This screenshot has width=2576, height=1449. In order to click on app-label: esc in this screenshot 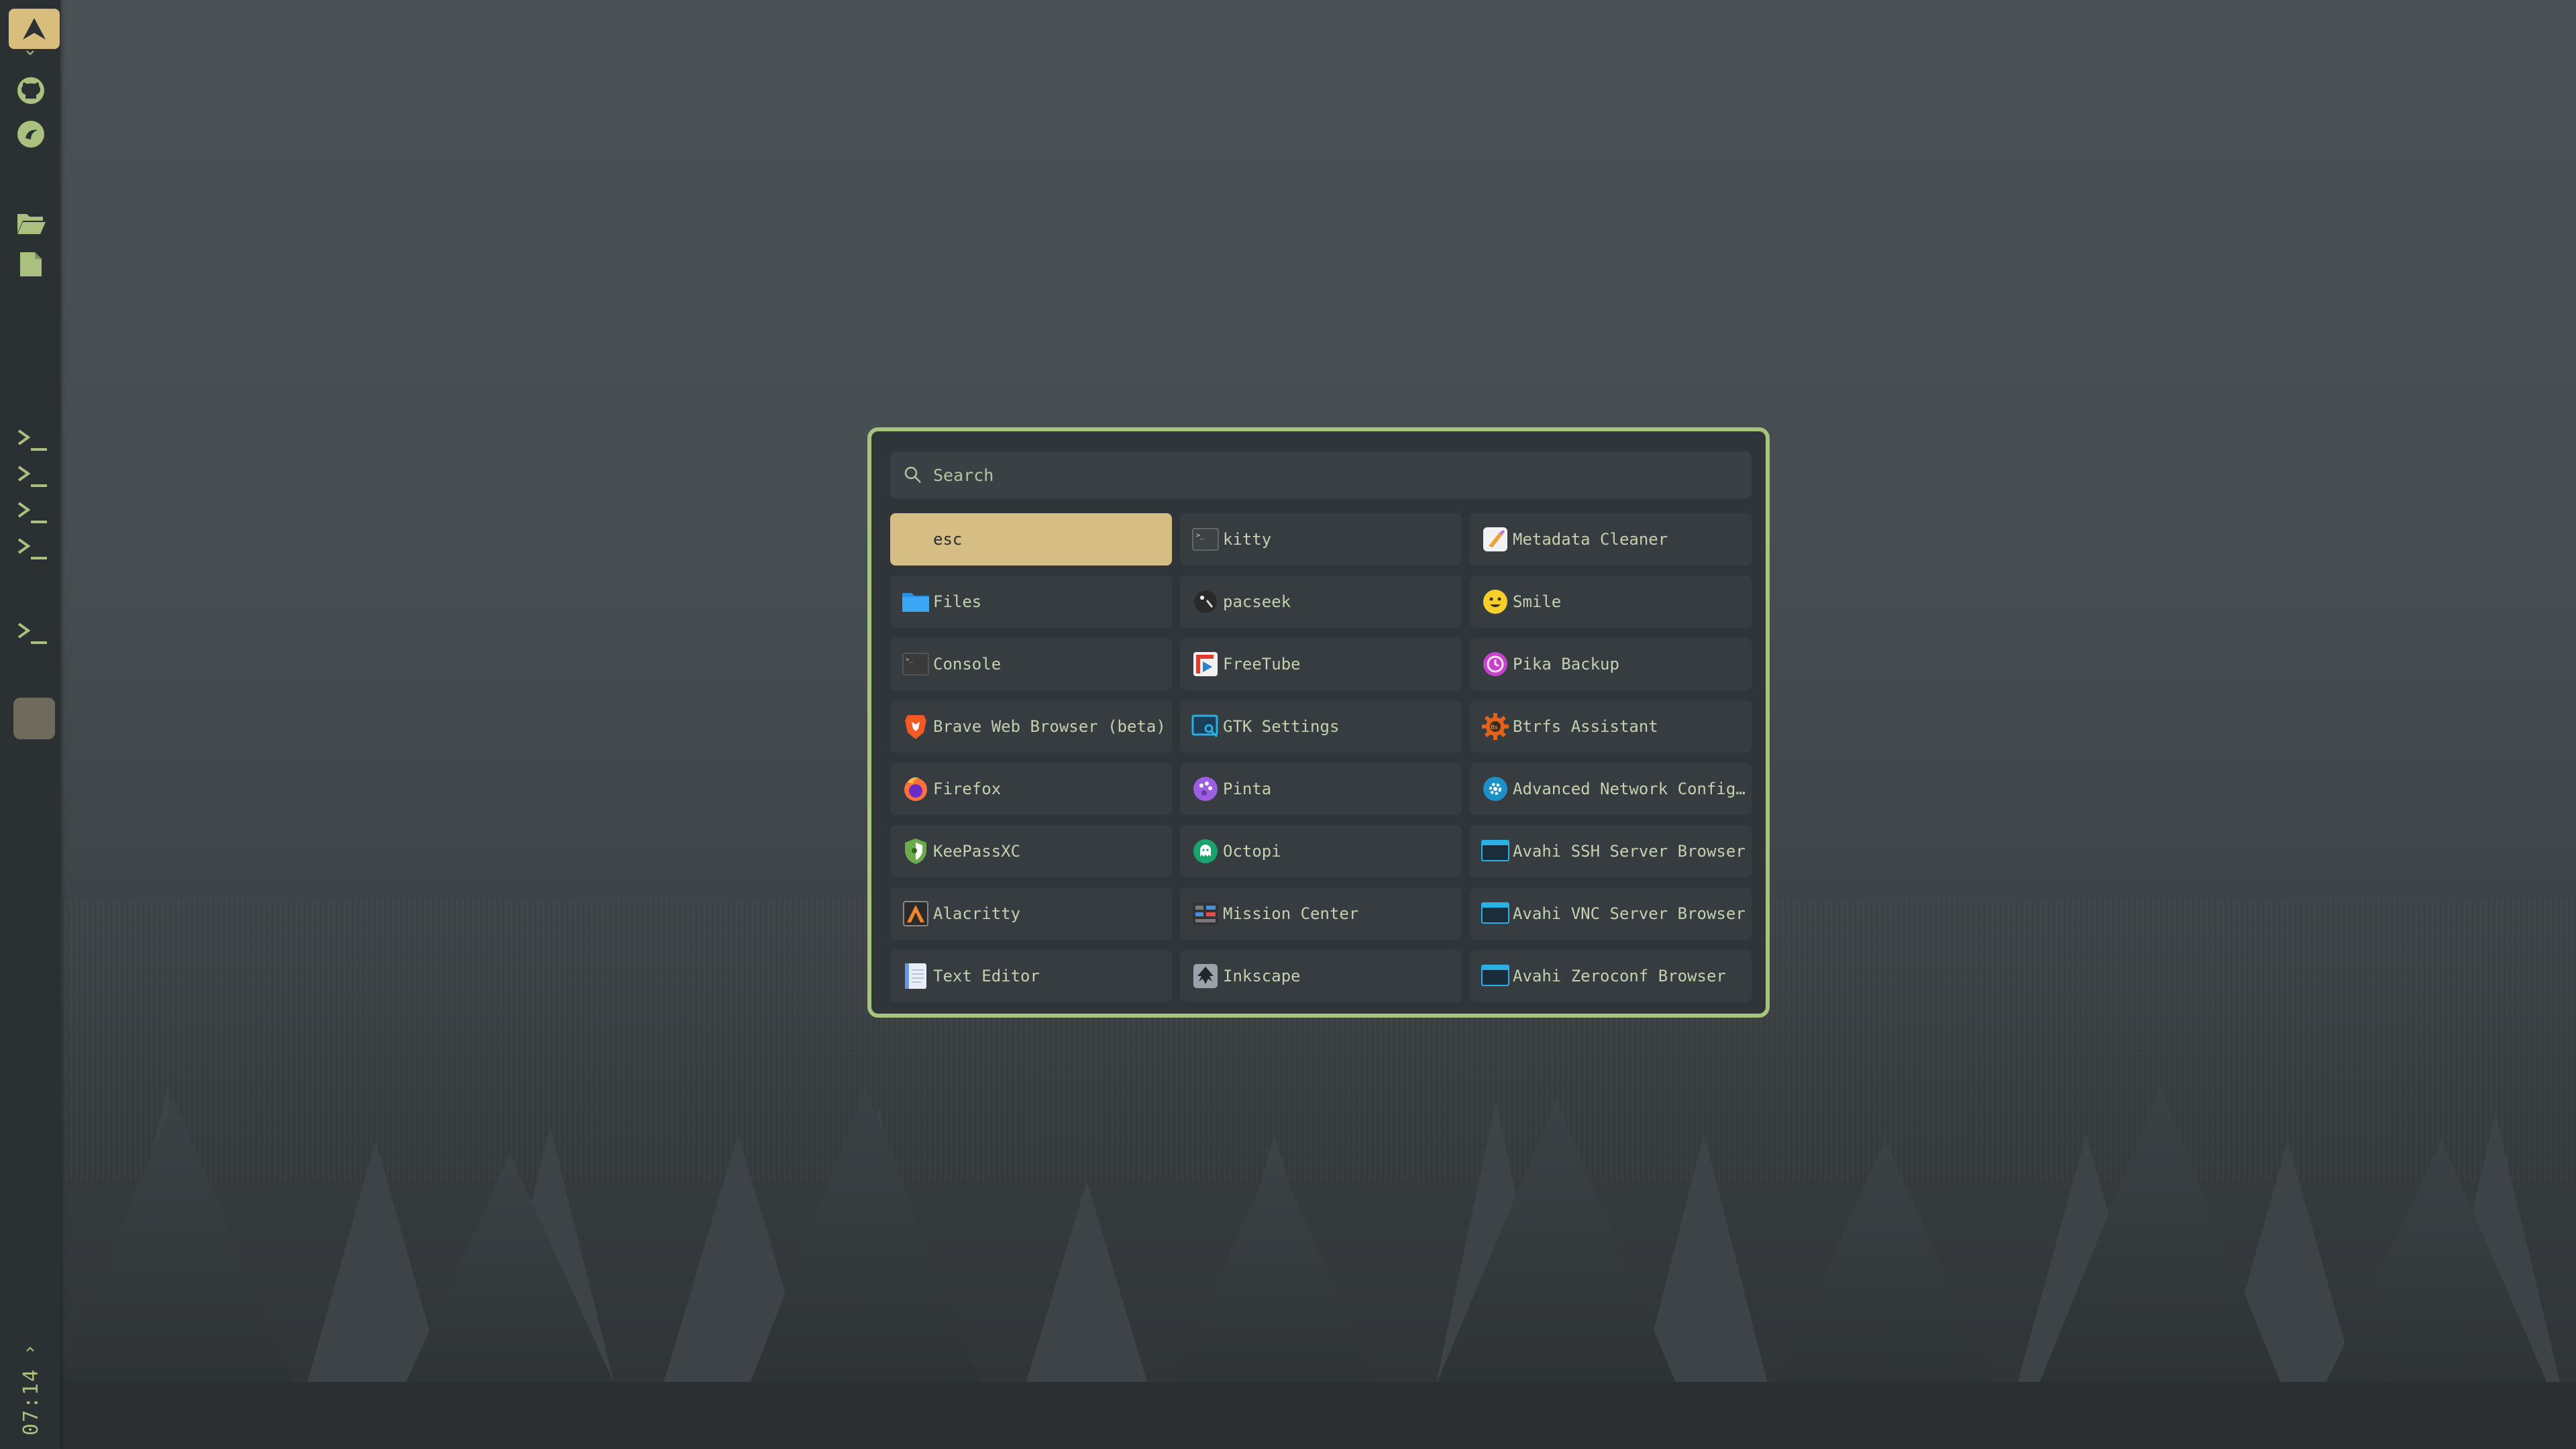, I will do `click(948, 539)`.